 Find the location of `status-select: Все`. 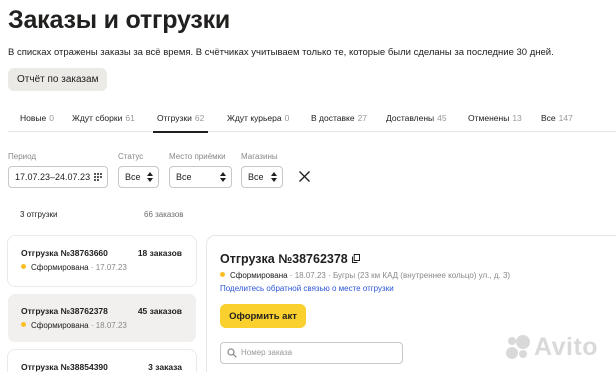

status-select: Все is located at coordinates (138, 177).